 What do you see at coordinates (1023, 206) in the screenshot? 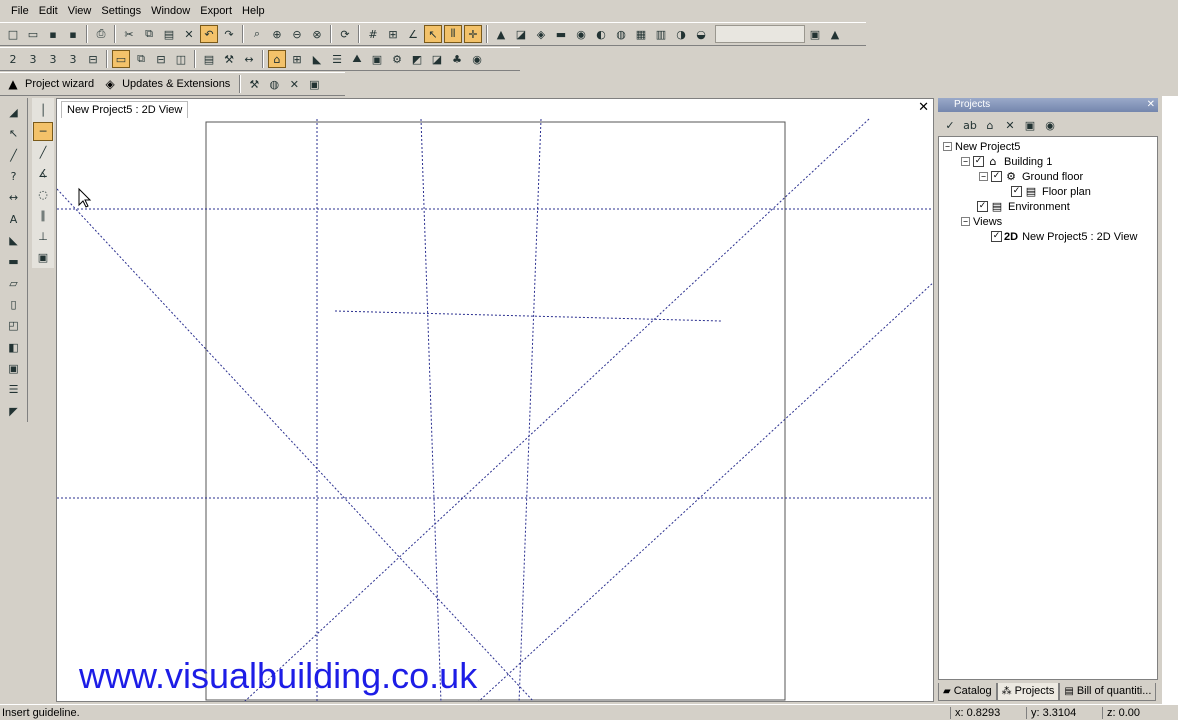
I see `tree-item-environment: ✓ ▤ Environment` at bounding box center [1023, 206].